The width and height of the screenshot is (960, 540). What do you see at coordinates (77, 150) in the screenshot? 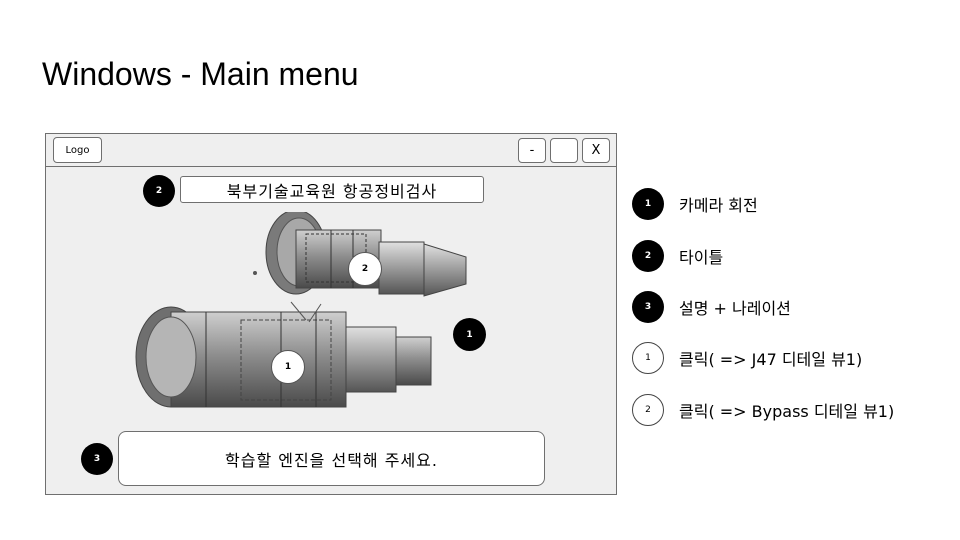
I see `logo-button: Logo` at bounding box center [77, 150].